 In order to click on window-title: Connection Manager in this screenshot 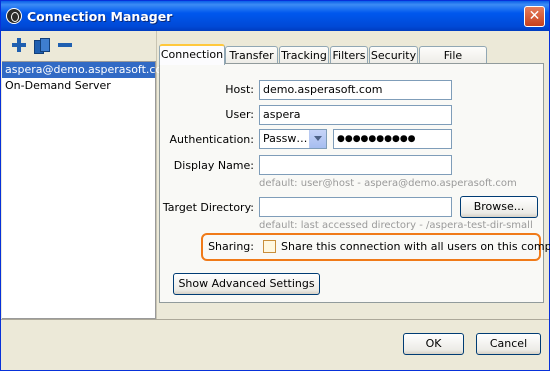, I will do `click(100, 16)`.